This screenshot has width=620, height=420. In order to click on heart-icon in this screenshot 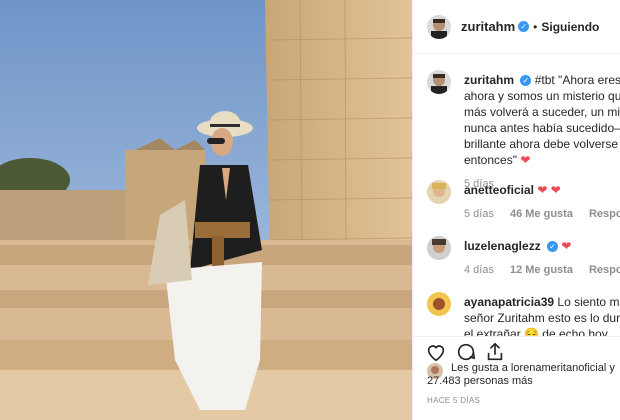, I will do `click(436, 352)`.